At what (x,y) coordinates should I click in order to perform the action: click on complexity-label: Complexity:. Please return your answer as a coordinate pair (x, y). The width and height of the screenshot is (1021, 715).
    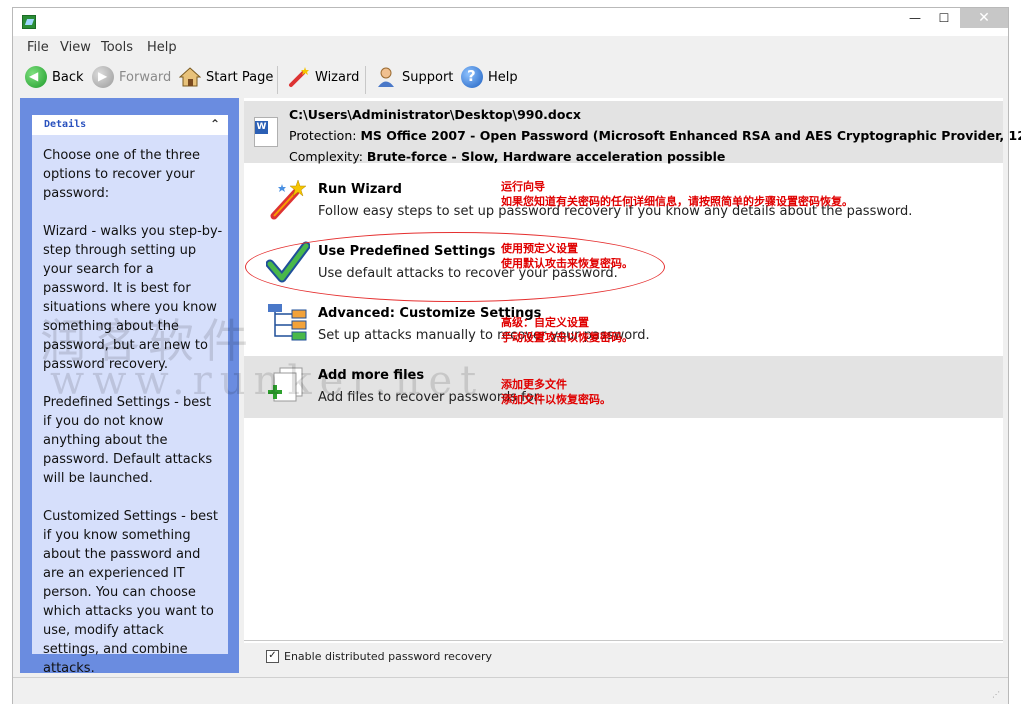
    Looking at the image, I should click on (328, 156).